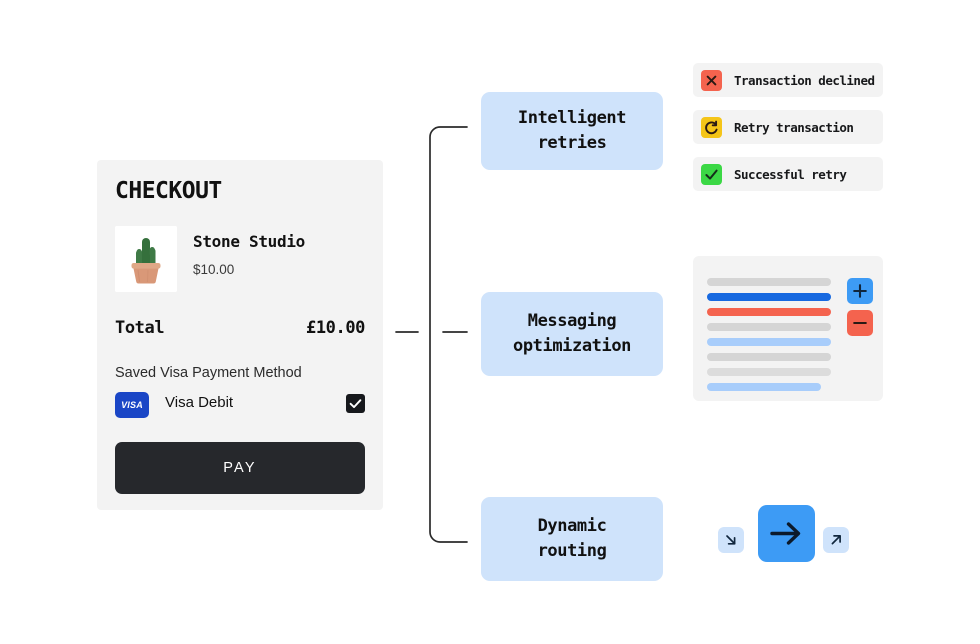 Image resolution: width=980 pixels, height=644 pixels. Describe the element at coordinates (146, 259) in the screenshot. I see `cactus-in-pot-image` at that location.